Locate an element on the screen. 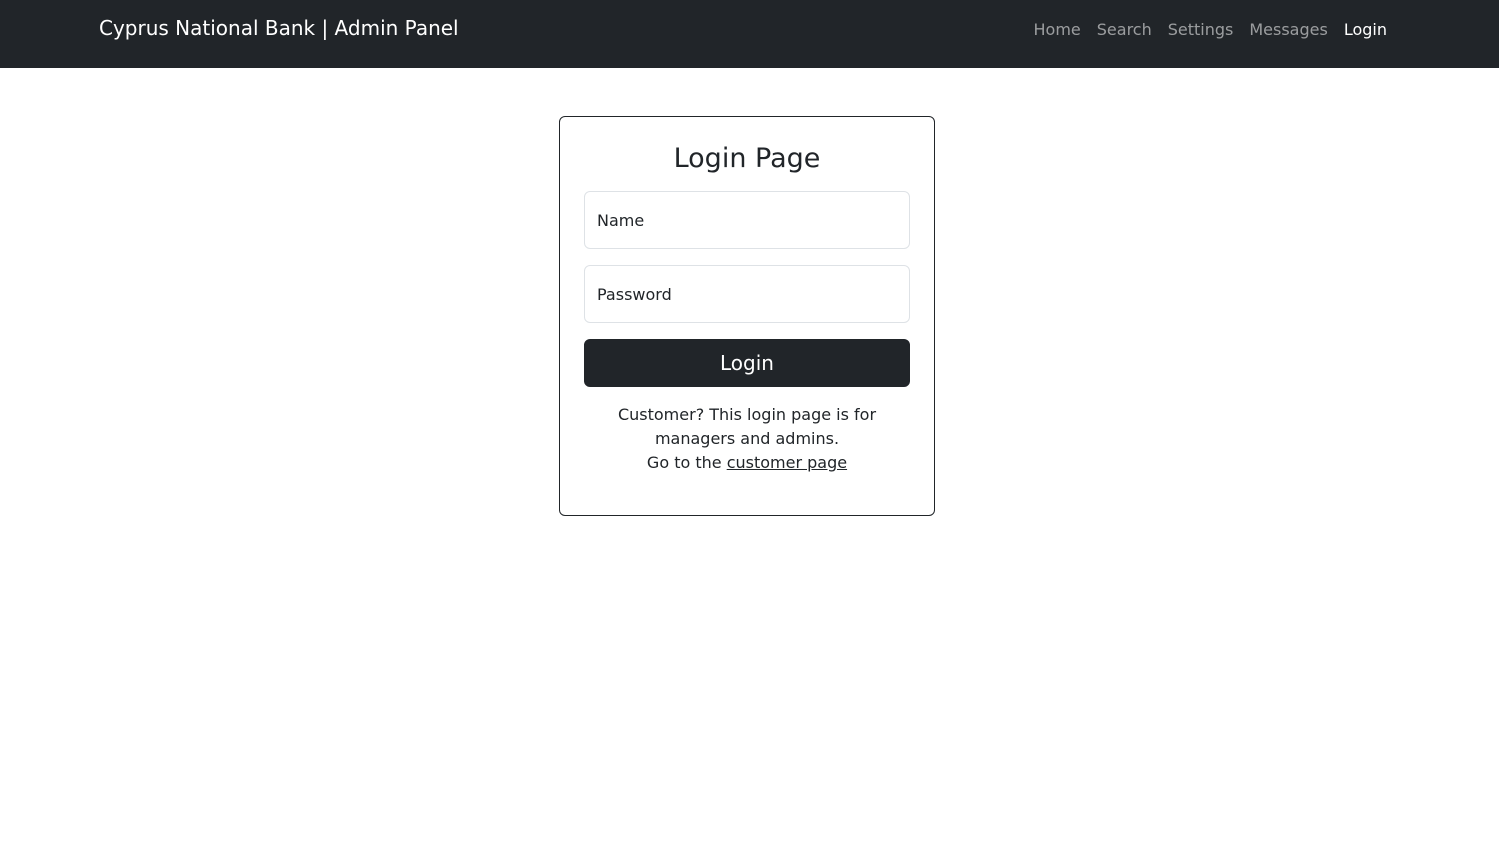 The image size is (1499, 850). nav-link-home: Home is located at coordinates (1057, 30).